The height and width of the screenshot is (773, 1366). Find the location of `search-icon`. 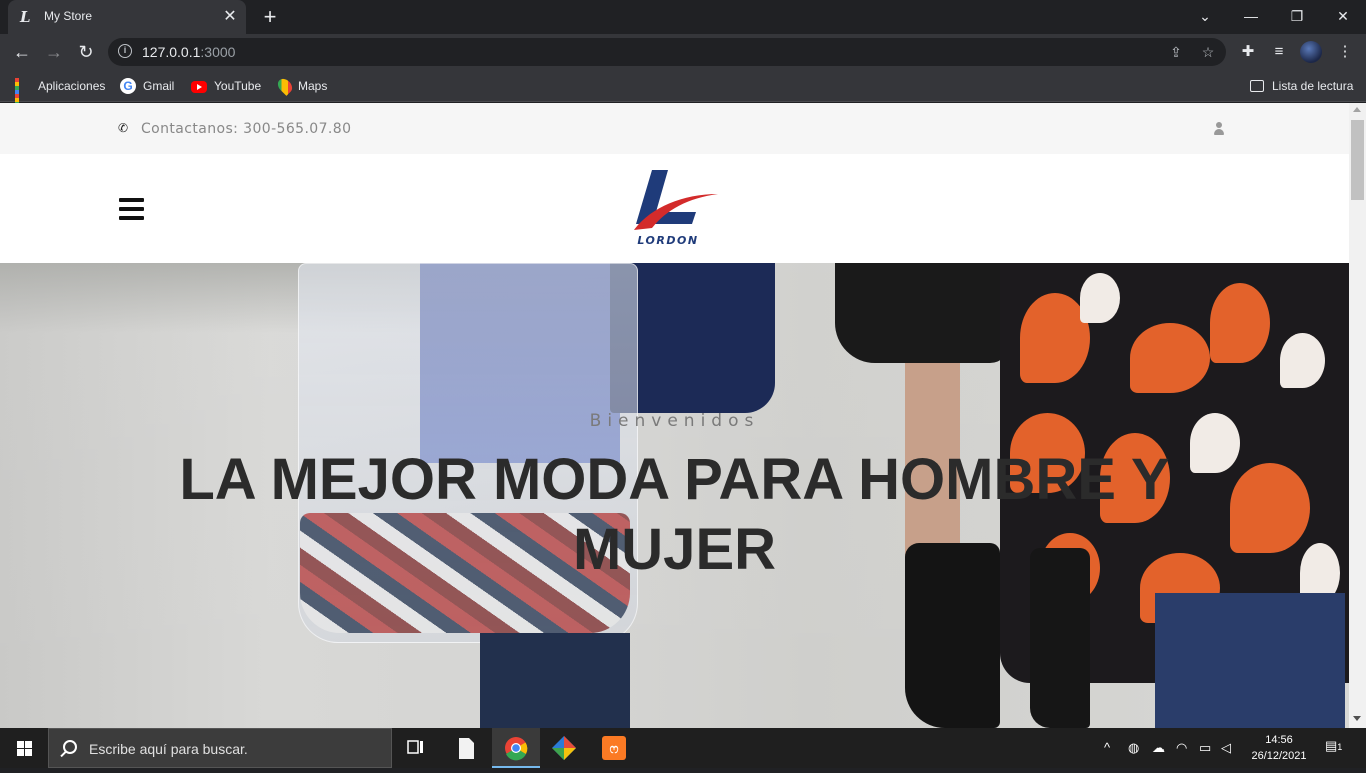

search-icon is located at coordinates (70, 747).